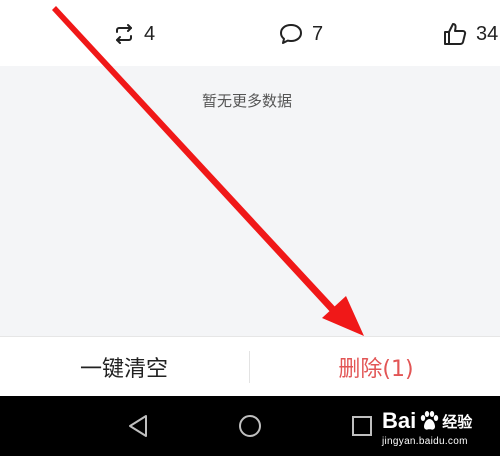 Image resolution: width=500 pixels, height=456 pixels. Describe the element at coordinates (318, 33) in the screenshot. I see `comment-count: 7` at that location.